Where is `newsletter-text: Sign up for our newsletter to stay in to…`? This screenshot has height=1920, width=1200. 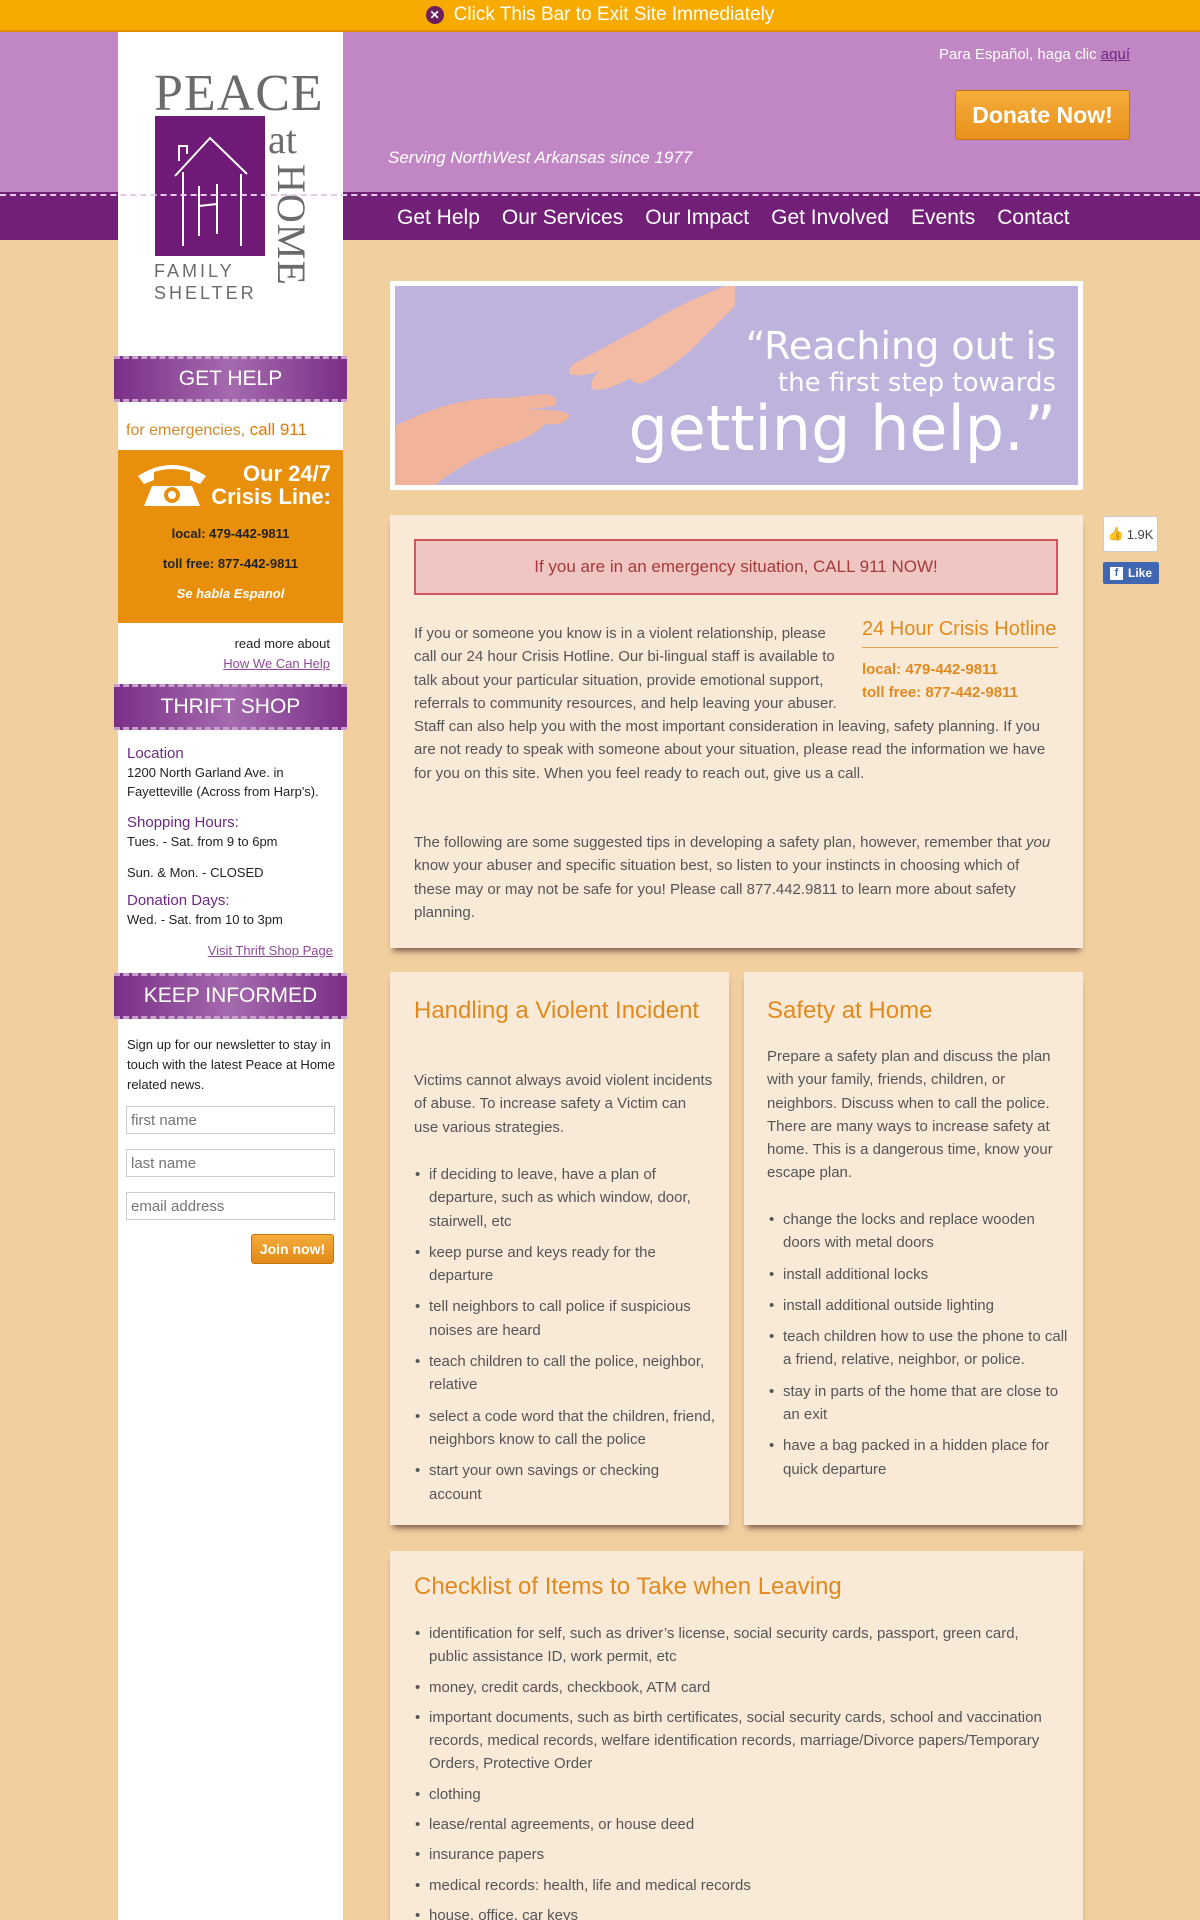
newsletter-text: Sign up for our newsletter to stay in to… is located at coordinates (231, 1064).